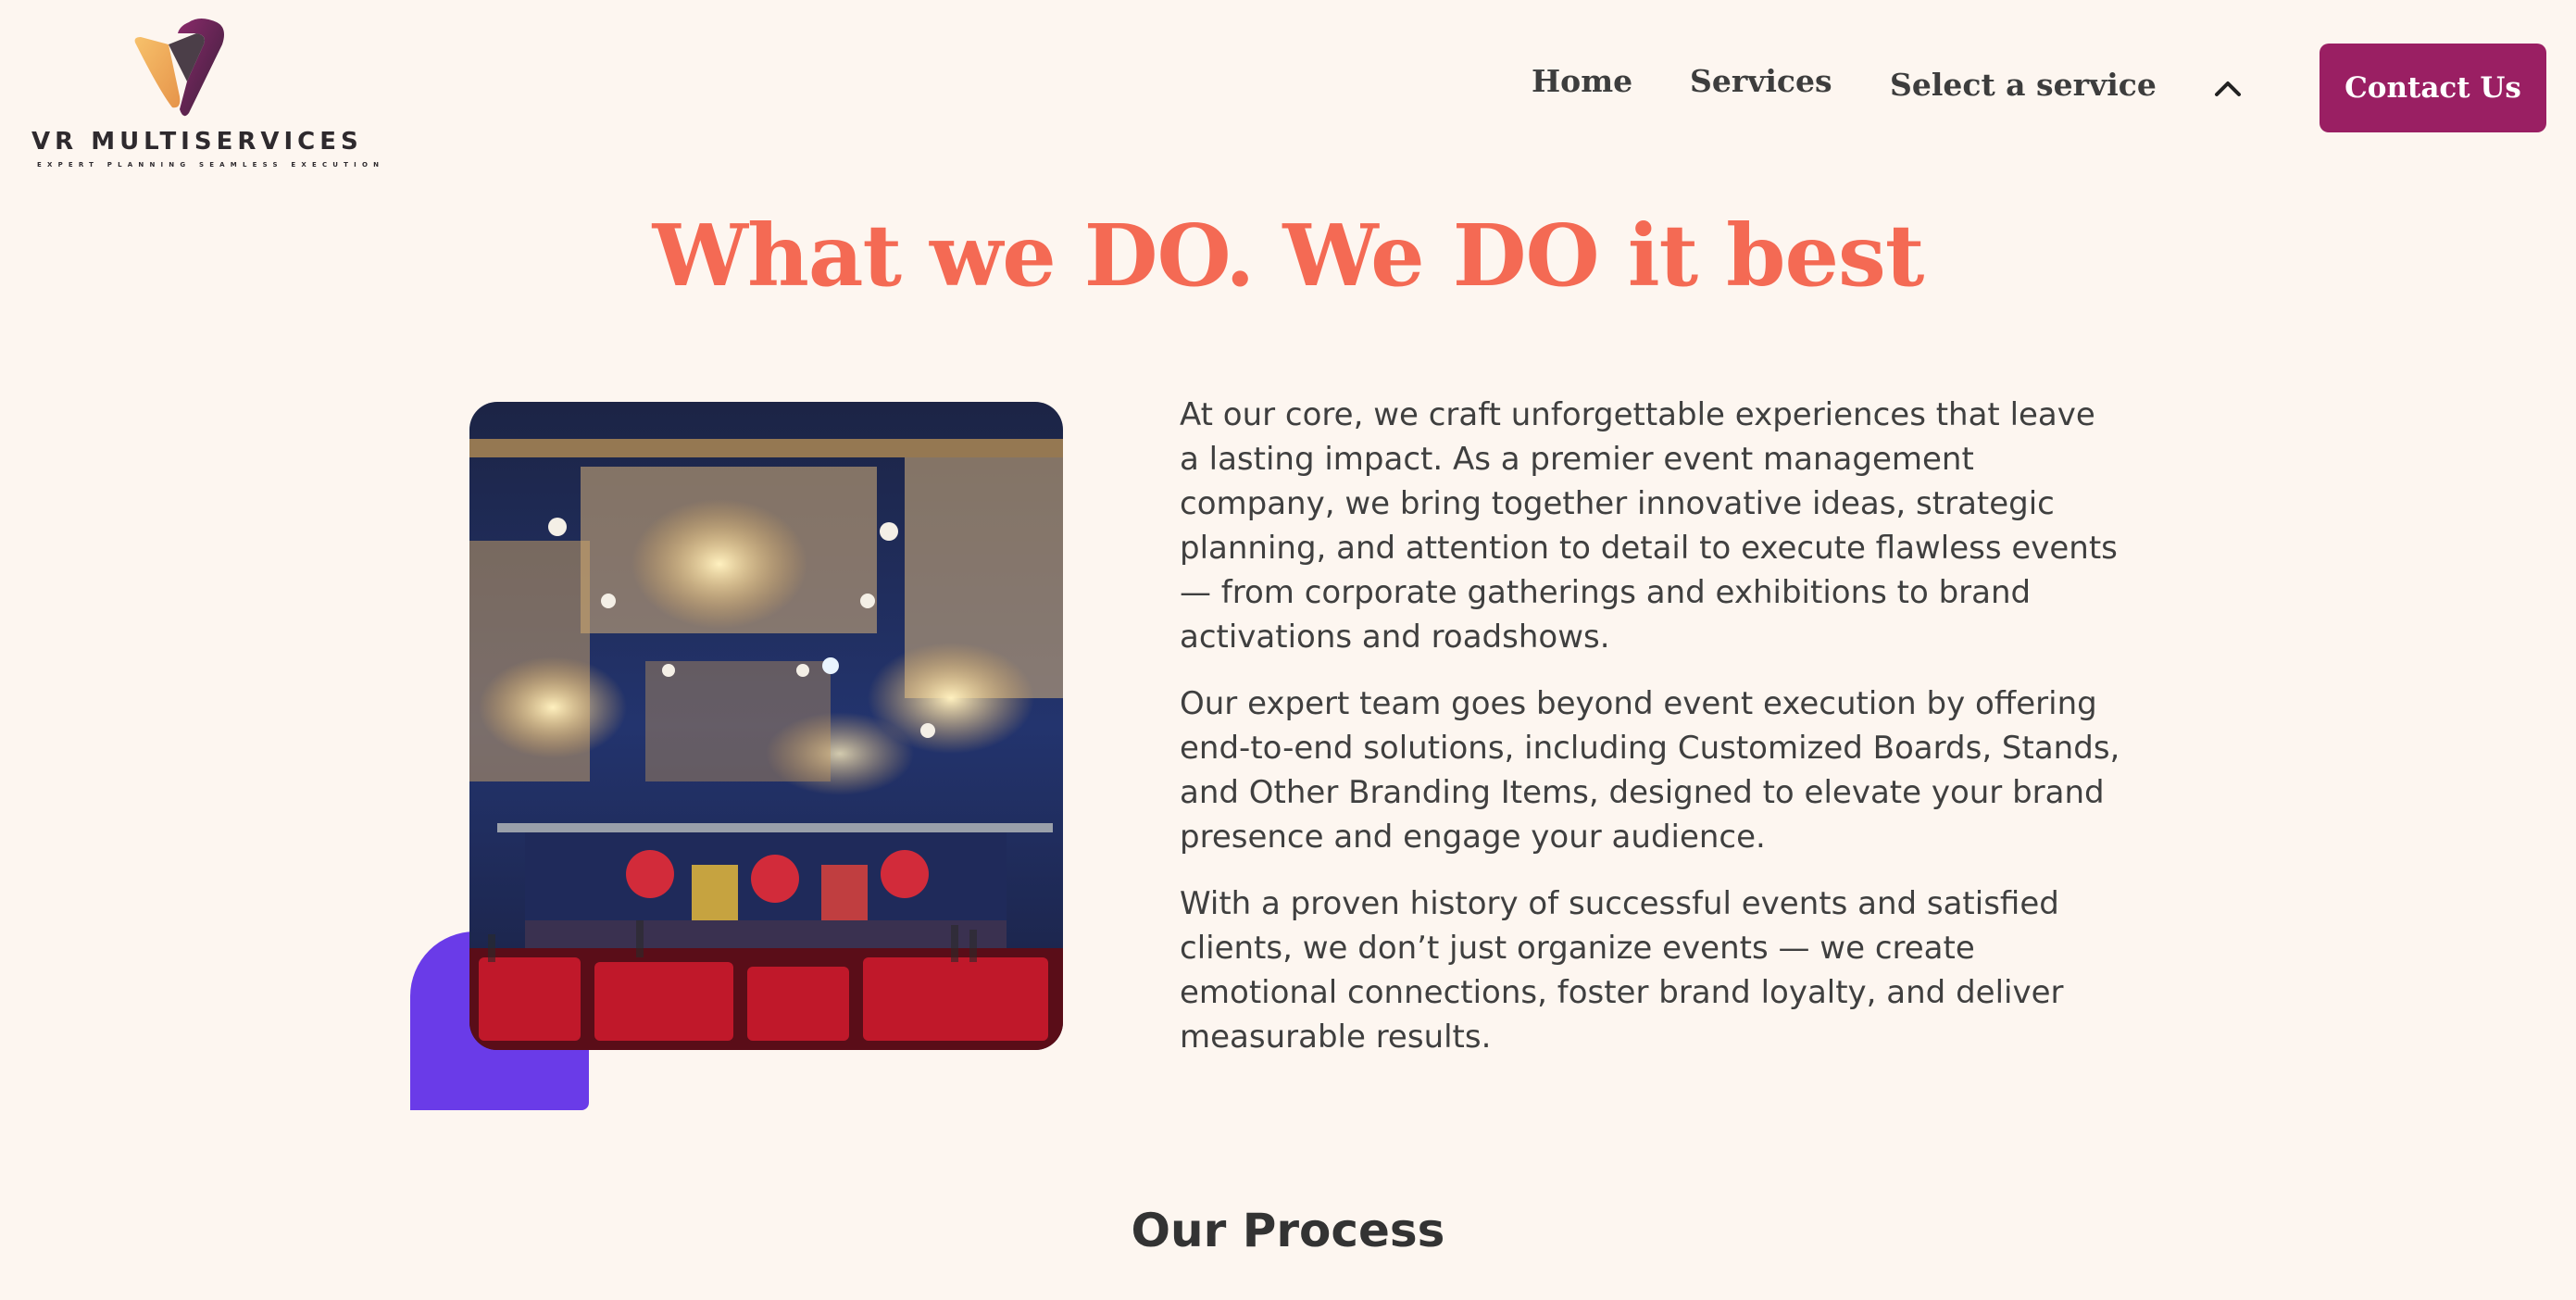 The width and height of the screenshot is (2576, 1300). What do you see at coordinates (2433, 88) in the screenshot?
I see `contact-us-button: Contact Us` at bounding box center [2433, 88].